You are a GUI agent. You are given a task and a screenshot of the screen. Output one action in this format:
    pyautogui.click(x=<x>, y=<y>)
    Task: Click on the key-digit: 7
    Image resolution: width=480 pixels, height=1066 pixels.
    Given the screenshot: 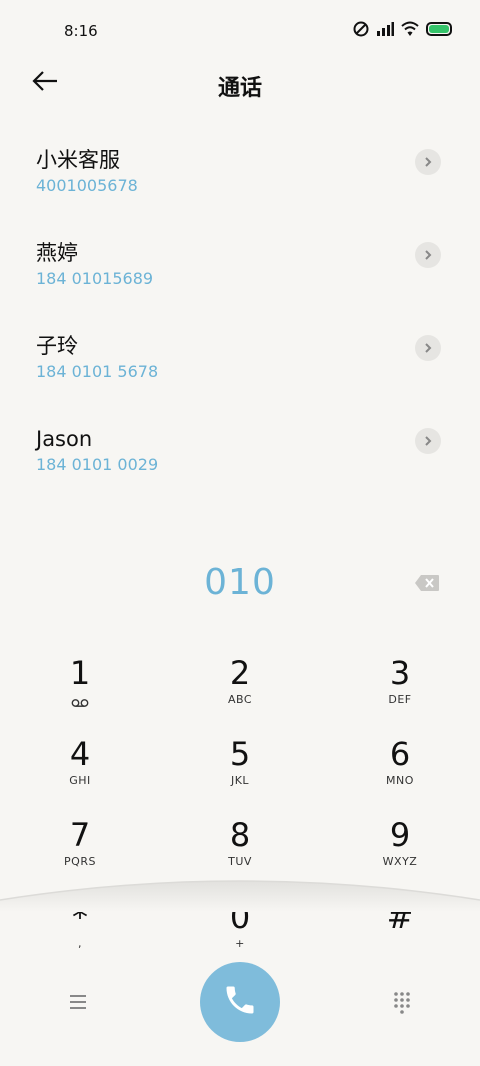 What is the action you would take?
    pyautogui.click(x=80, y=835)
    